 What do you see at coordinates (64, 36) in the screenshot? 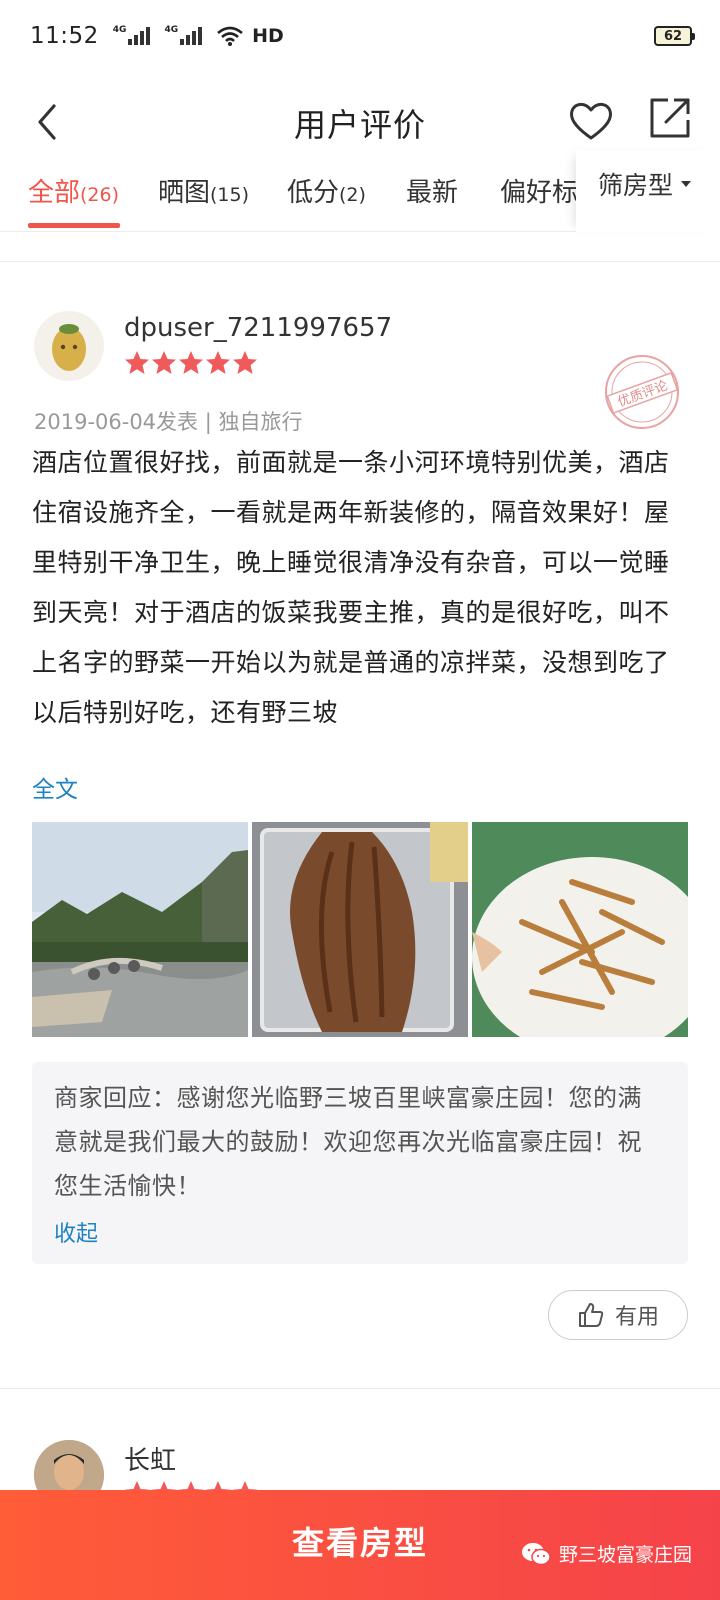
I see `status-time: 11:52` at bounding box center [64, 36].